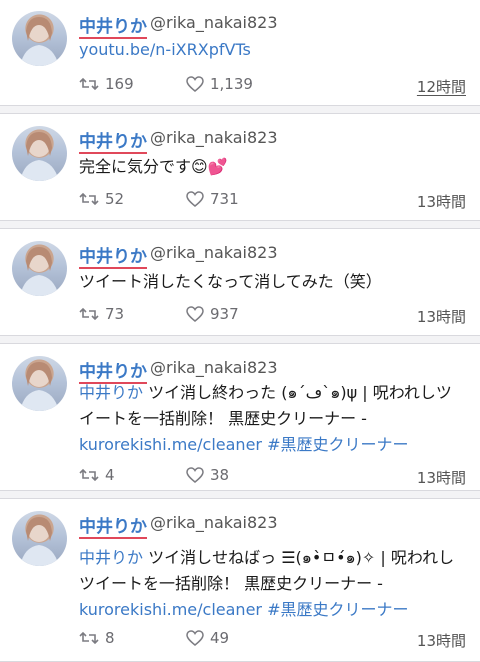 This screenshot has width=480, height=662. I want to click on retweet-button: 73, so click(101, 314).